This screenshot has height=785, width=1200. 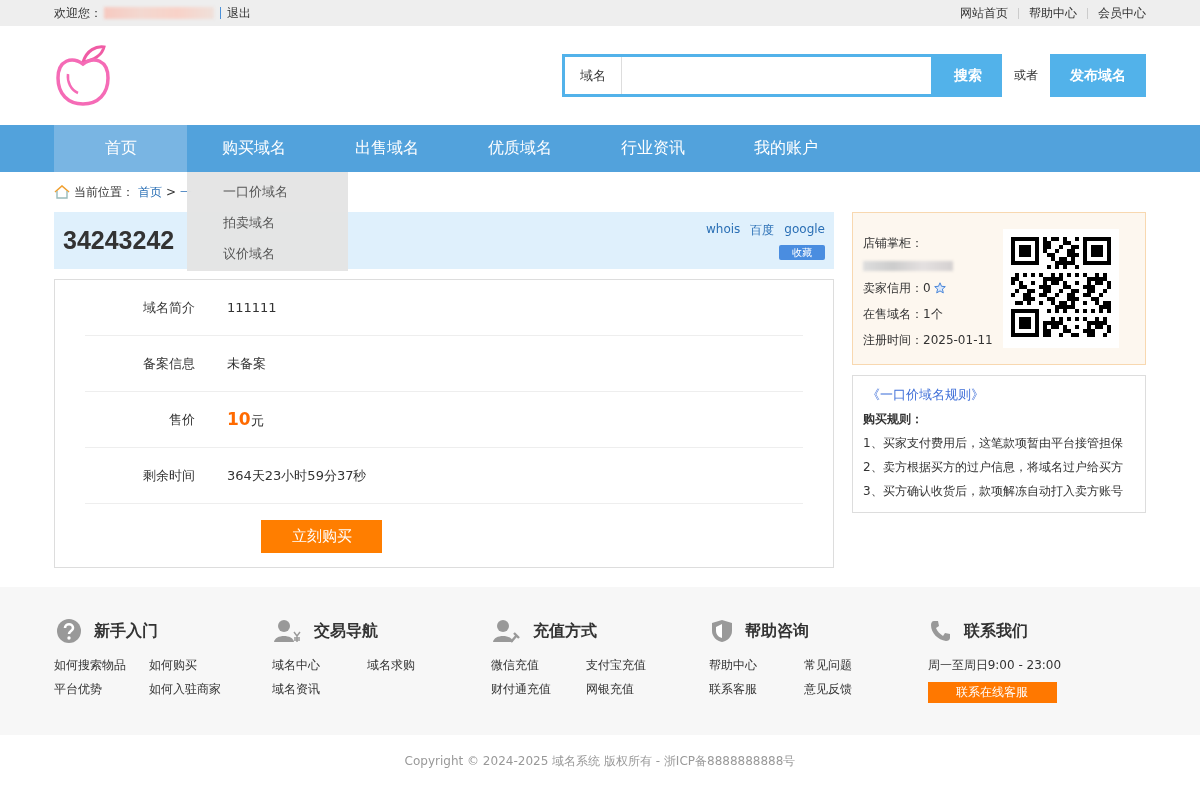 What do you see at coordinates (320, 689) in the screenshot?
I see `footer-link: 域名资讯` at bounding box center [320, 689].